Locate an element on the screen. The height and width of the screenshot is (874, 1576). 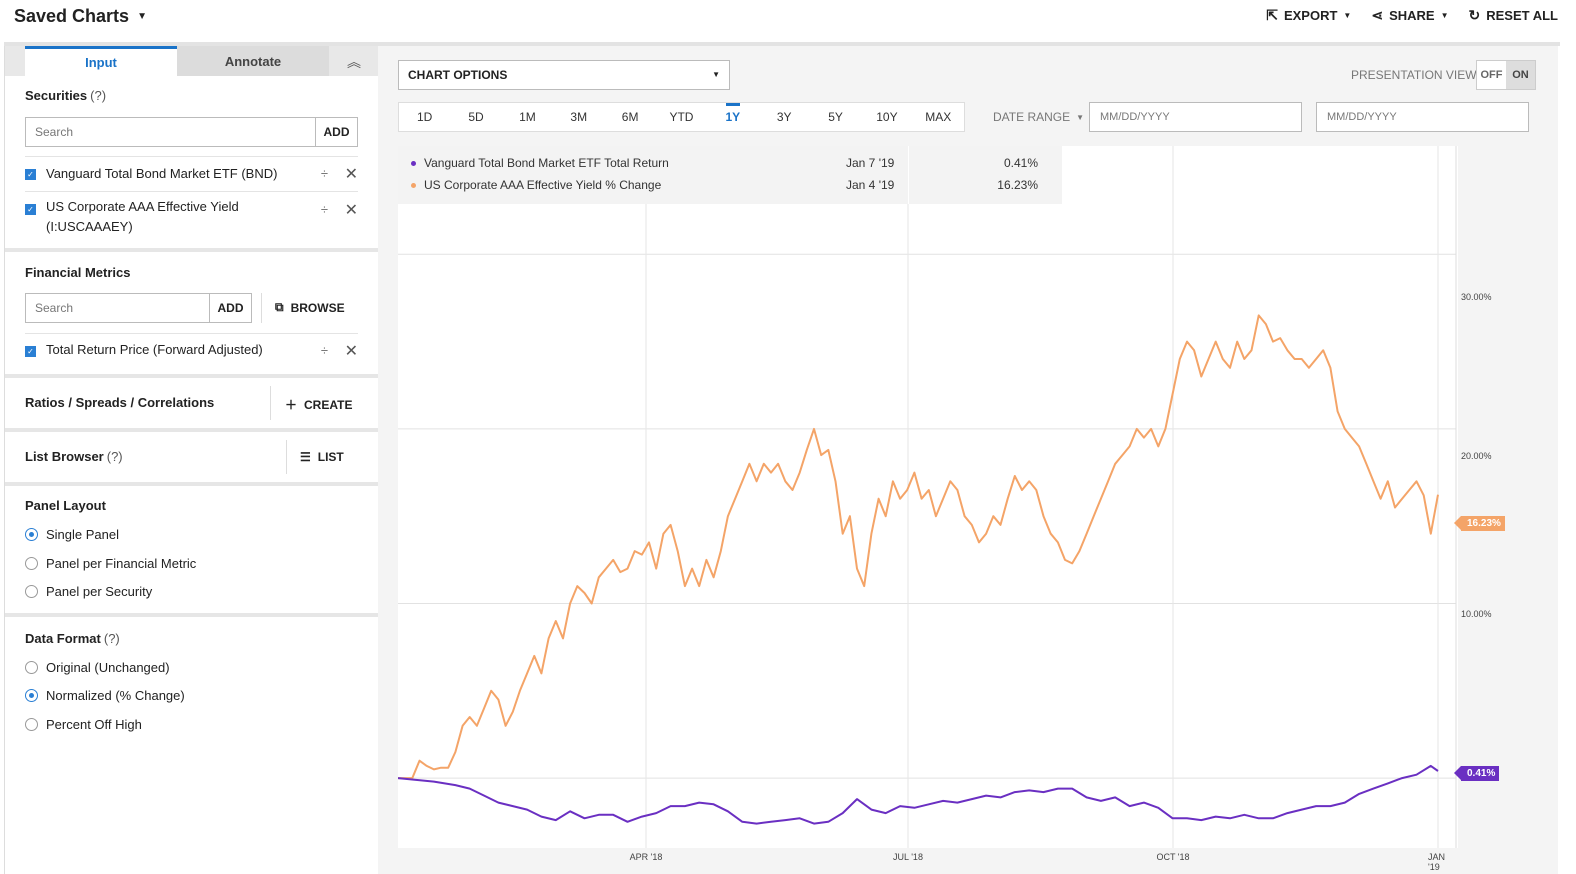
securities-search: Search ADD is located at coordinates (191, 132).